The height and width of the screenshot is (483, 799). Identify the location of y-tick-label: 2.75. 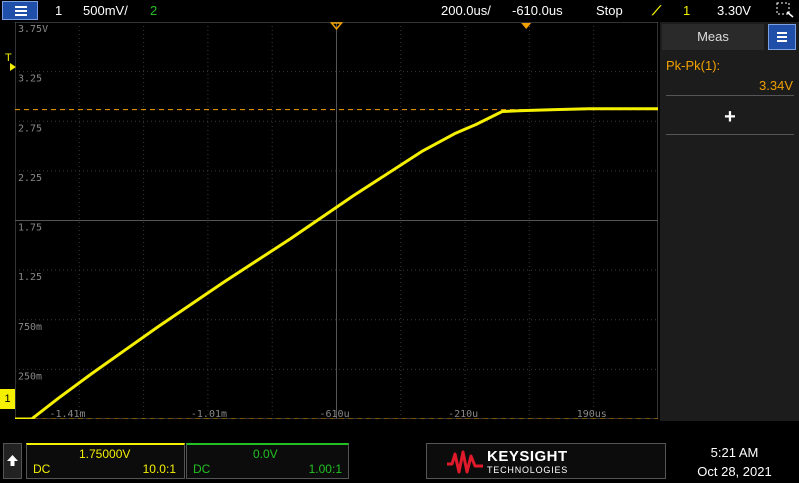
(30, 128).